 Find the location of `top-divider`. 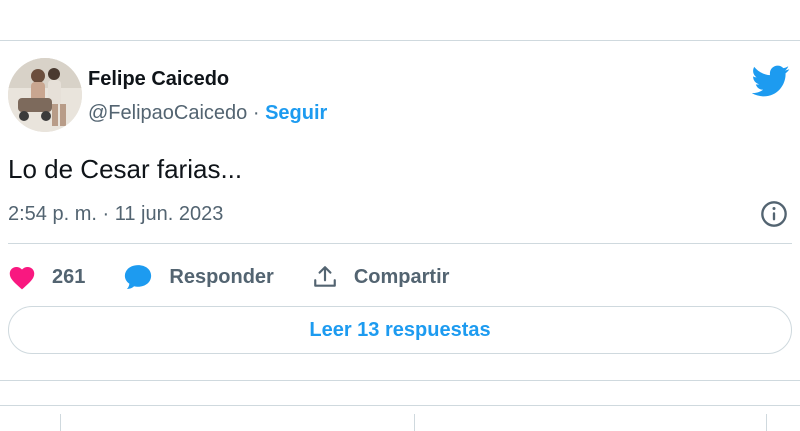

top-divider is located at coordinates (400, 40).